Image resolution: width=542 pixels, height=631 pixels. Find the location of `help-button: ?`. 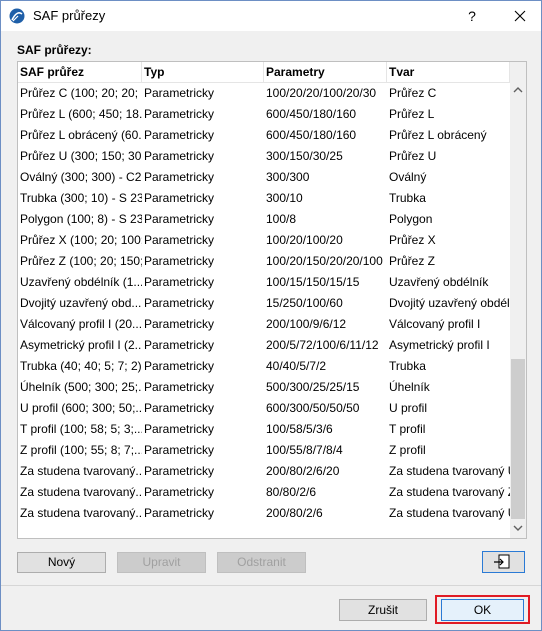

help-button: ? is located at coordinates (472, 16).